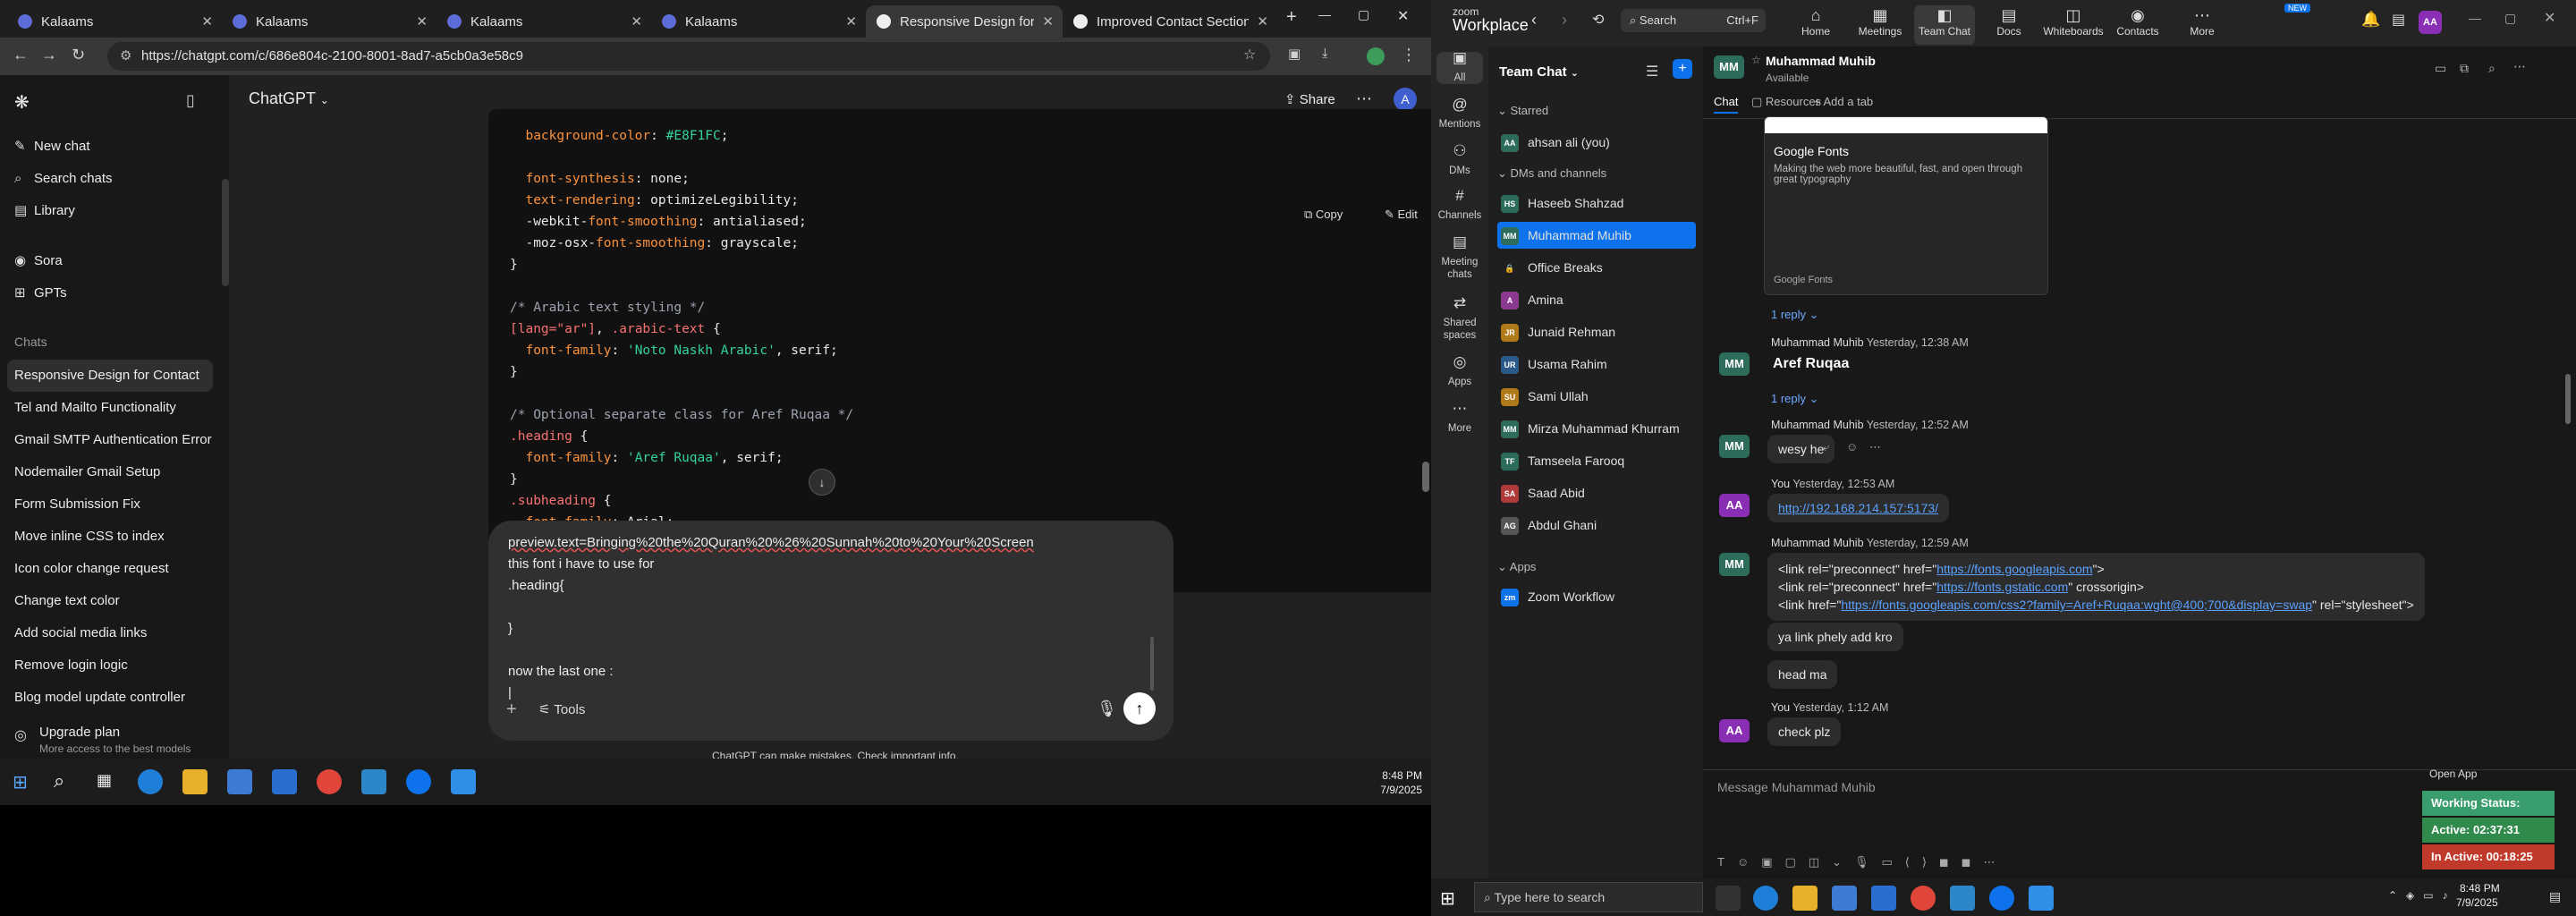 The height and width of the screenshot is (916, 2576). Describe the element at coordinates (1726, 104) in the screenshot. I see `tab-chat: Chat` at that location.